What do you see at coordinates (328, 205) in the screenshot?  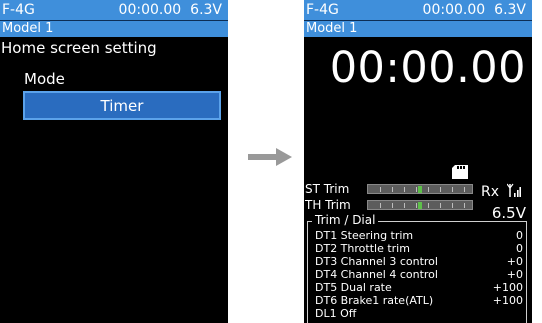 I see `th-trim-label: TH Trim` at bounding box center [328, 205].